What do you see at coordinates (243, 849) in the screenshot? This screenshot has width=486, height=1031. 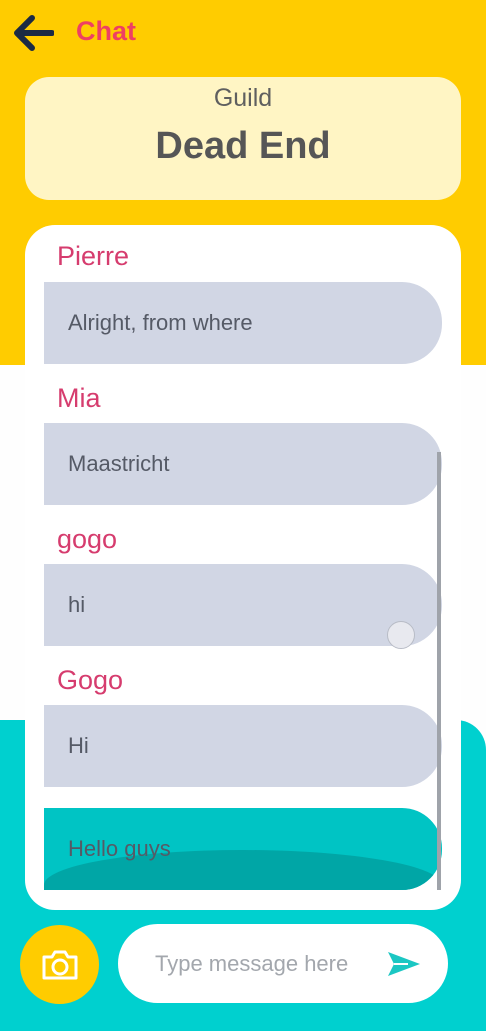 I see `own-message-bubble: Hello guys` at bounding box center [243, 849].